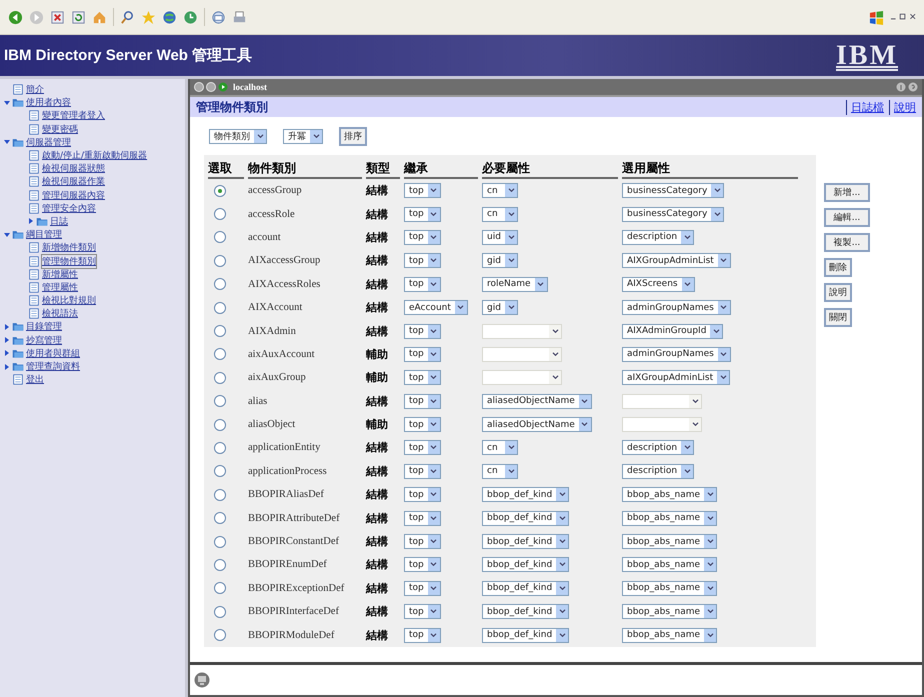 The width and height of the screenshot is (924, 697). Describe the element at coordinates (865, 107) in the screenshot. I see `header-link: 日誌檔` at that location.